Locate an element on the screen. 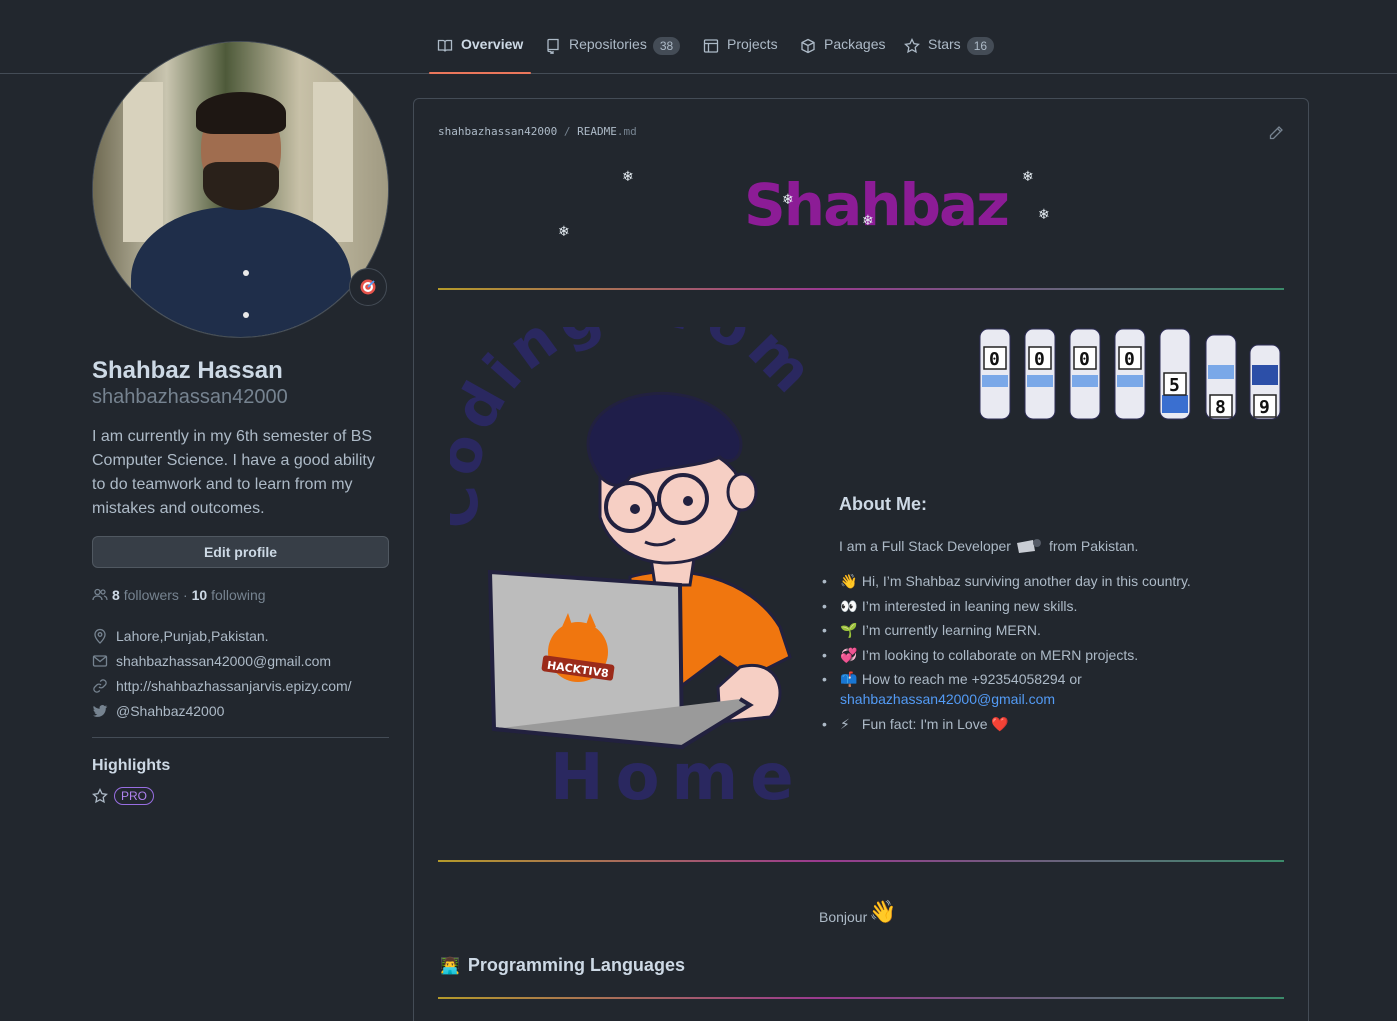 The image size is (1397, 1021). eyes-icon: 👀 is located at coordinates (849, 605).